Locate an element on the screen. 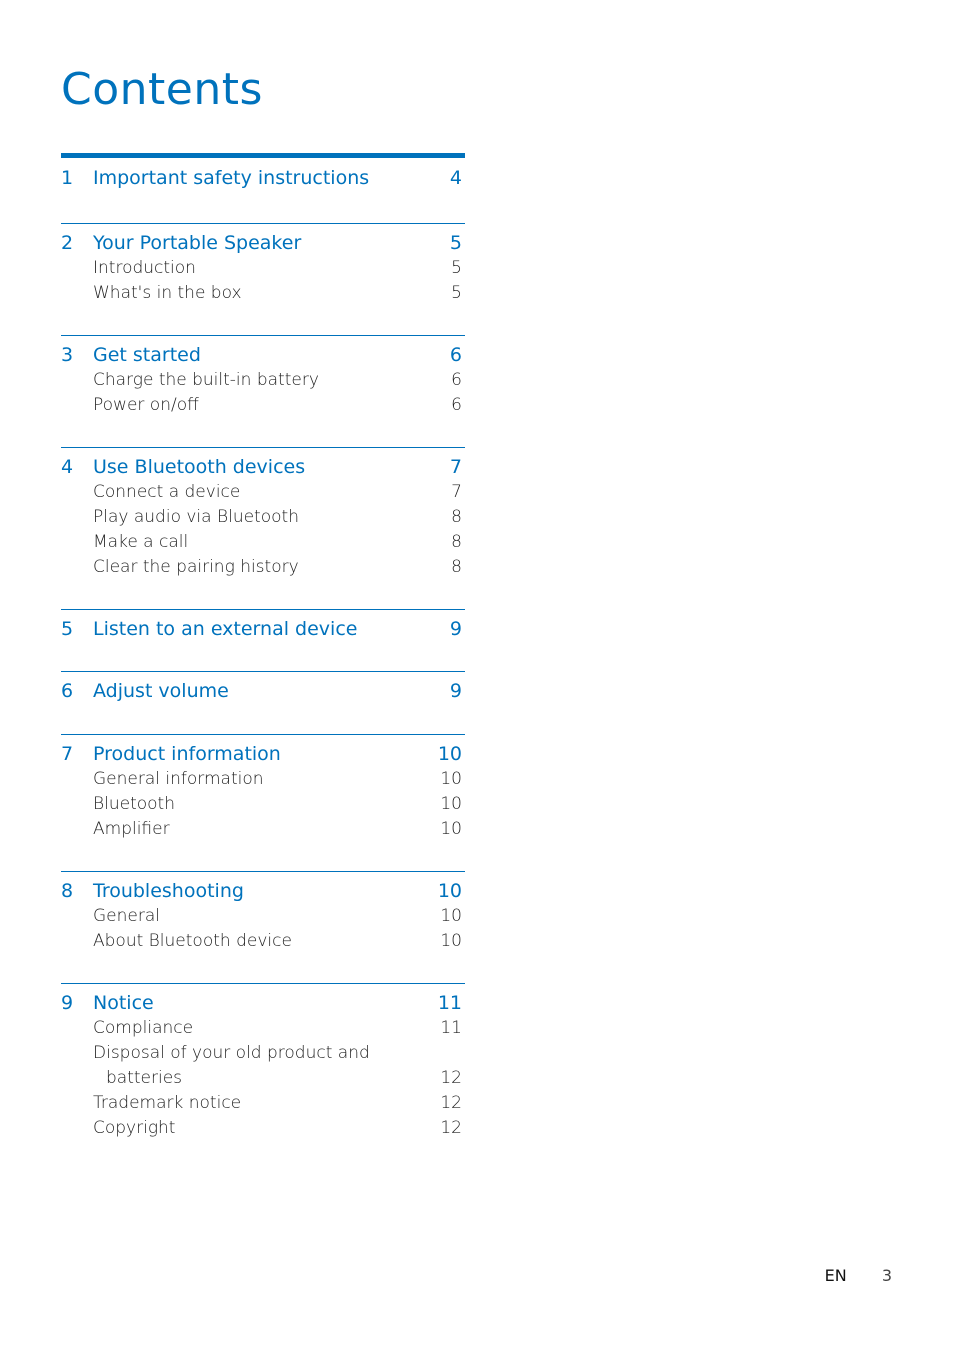  toc-subsection-entry: Compliance 11 is located at coordinates (263, 1028).